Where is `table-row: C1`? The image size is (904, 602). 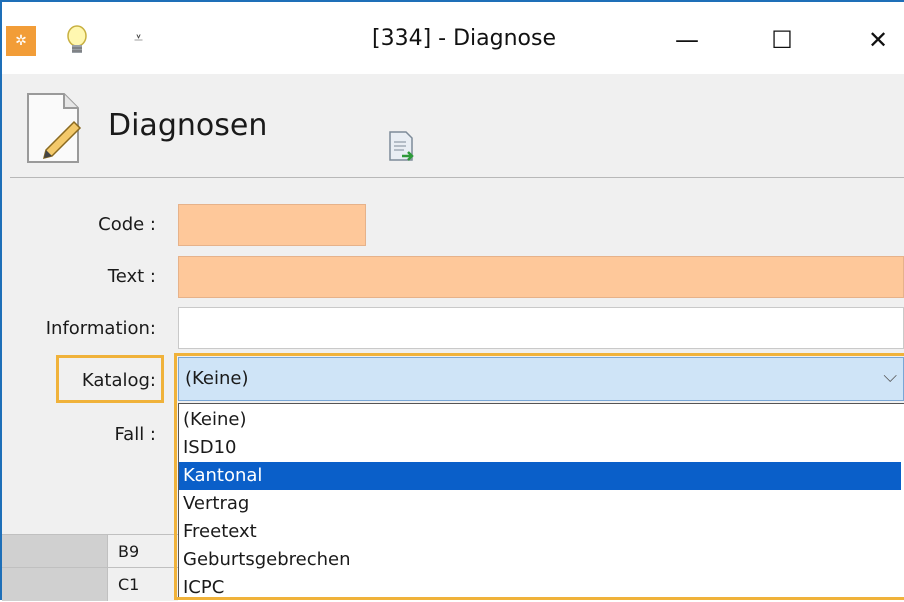
table-row: C1 is located at coordinates (90, 584).